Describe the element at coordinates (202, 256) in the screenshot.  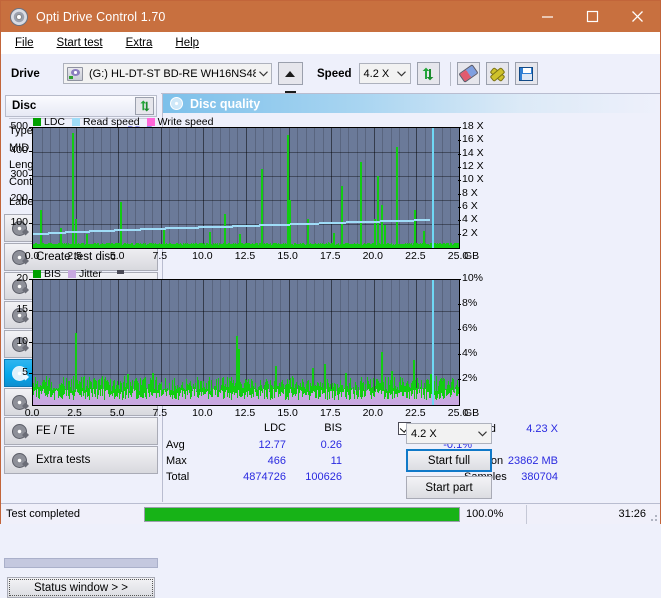
I see `x-axis-tick-label: 10.0` at that location.